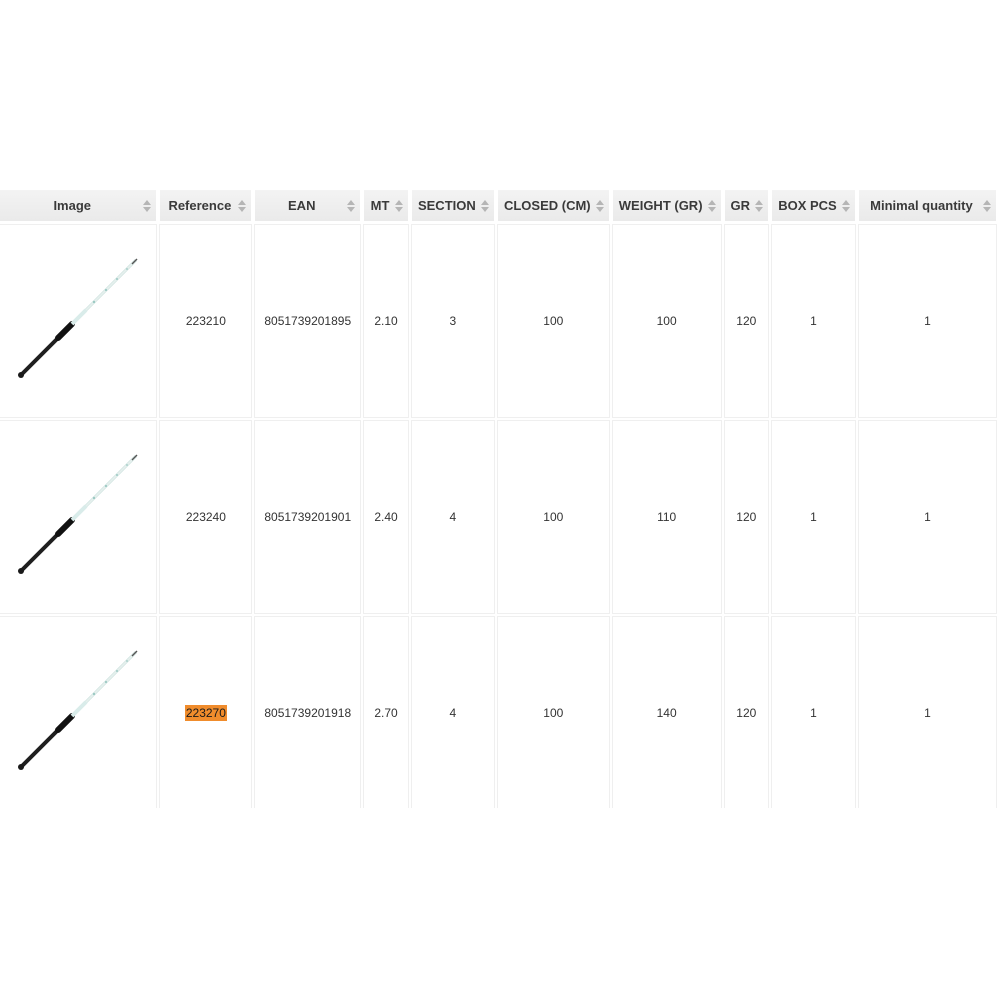 The height and width of the screenshot is (1000, 1000). I want to click on column-label: MT, so click(380, 205).